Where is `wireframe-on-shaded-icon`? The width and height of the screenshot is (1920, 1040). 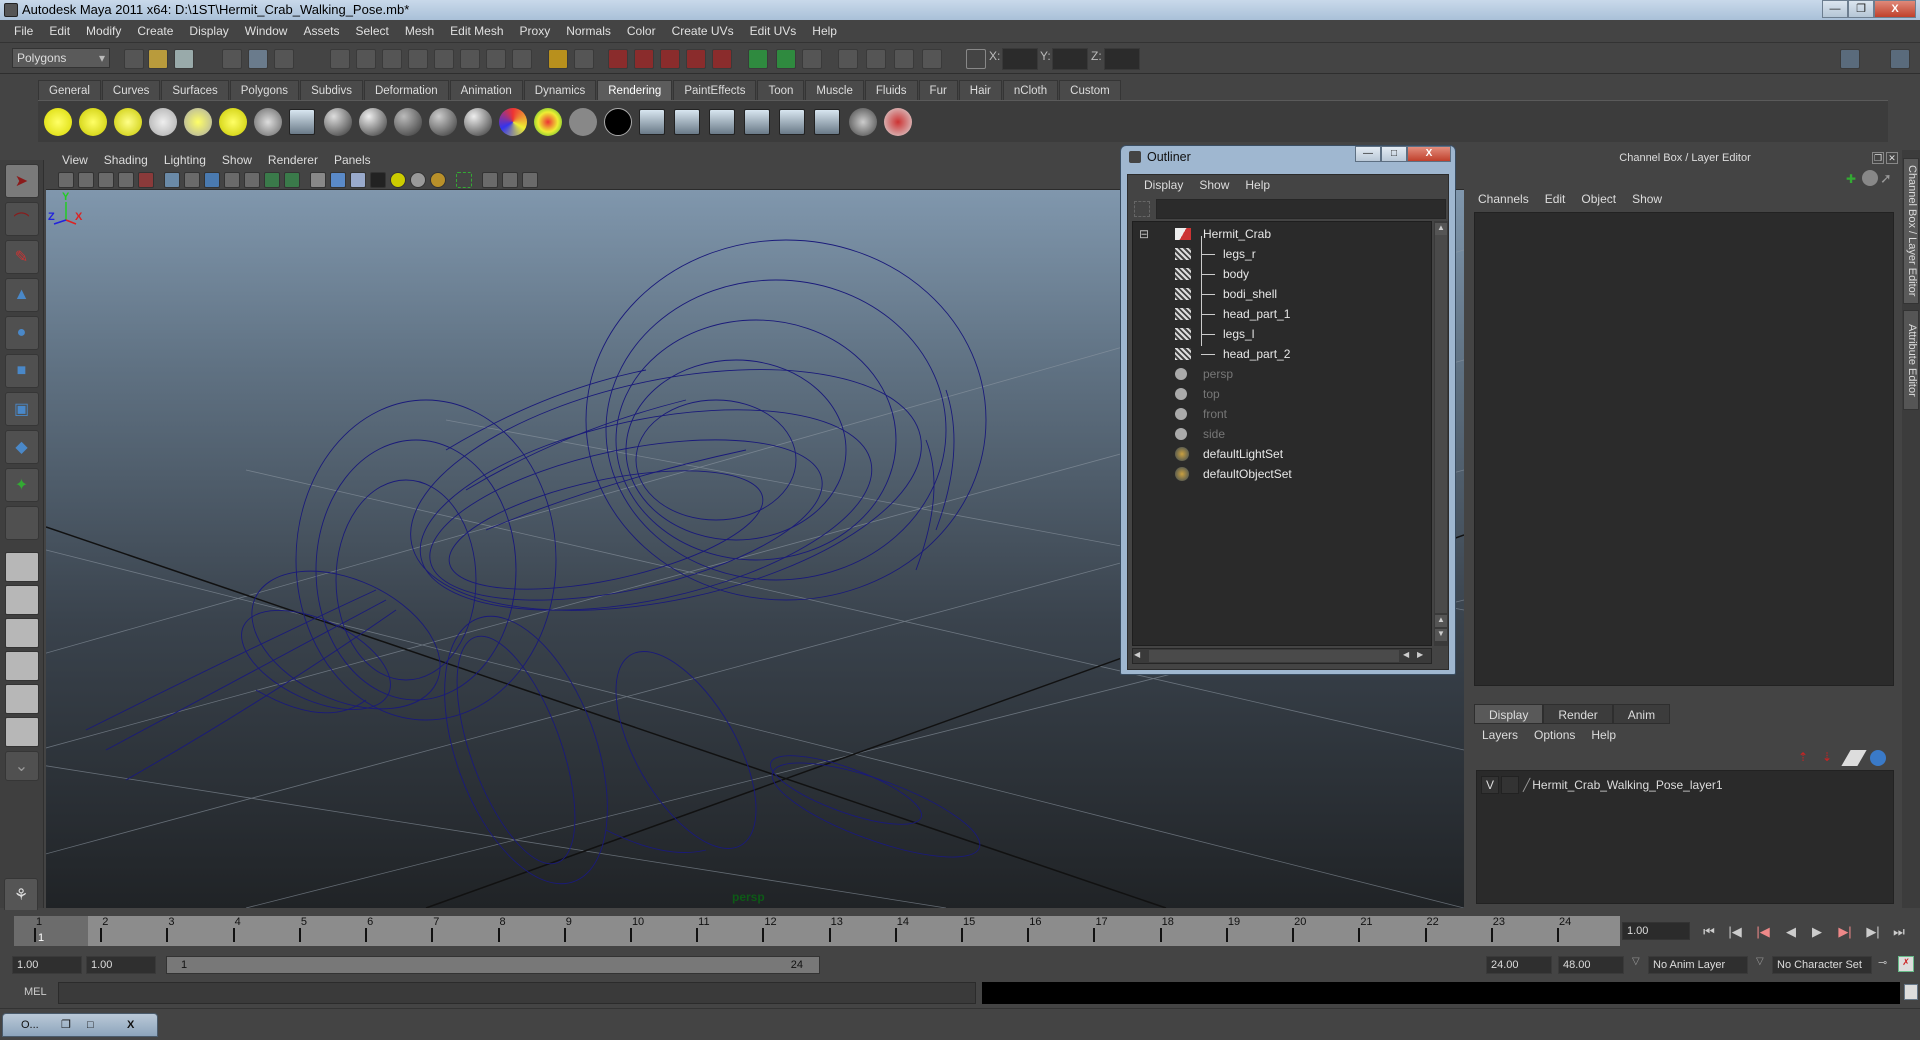 wireframe-on-shaded-icon is located at coordinates (358, 180).